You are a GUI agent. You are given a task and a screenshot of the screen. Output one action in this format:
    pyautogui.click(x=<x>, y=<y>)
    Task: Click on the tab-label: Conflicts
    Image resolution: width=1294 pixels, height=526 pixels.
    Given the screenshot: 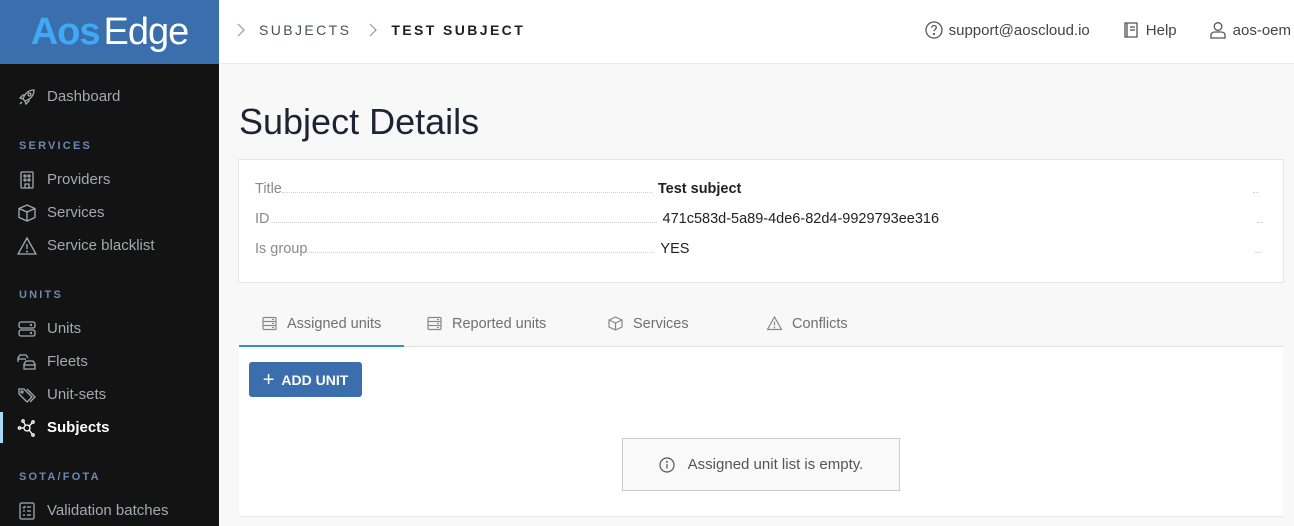 What is the action you would take?
    pyautogui.click(x=820, y=323)
    